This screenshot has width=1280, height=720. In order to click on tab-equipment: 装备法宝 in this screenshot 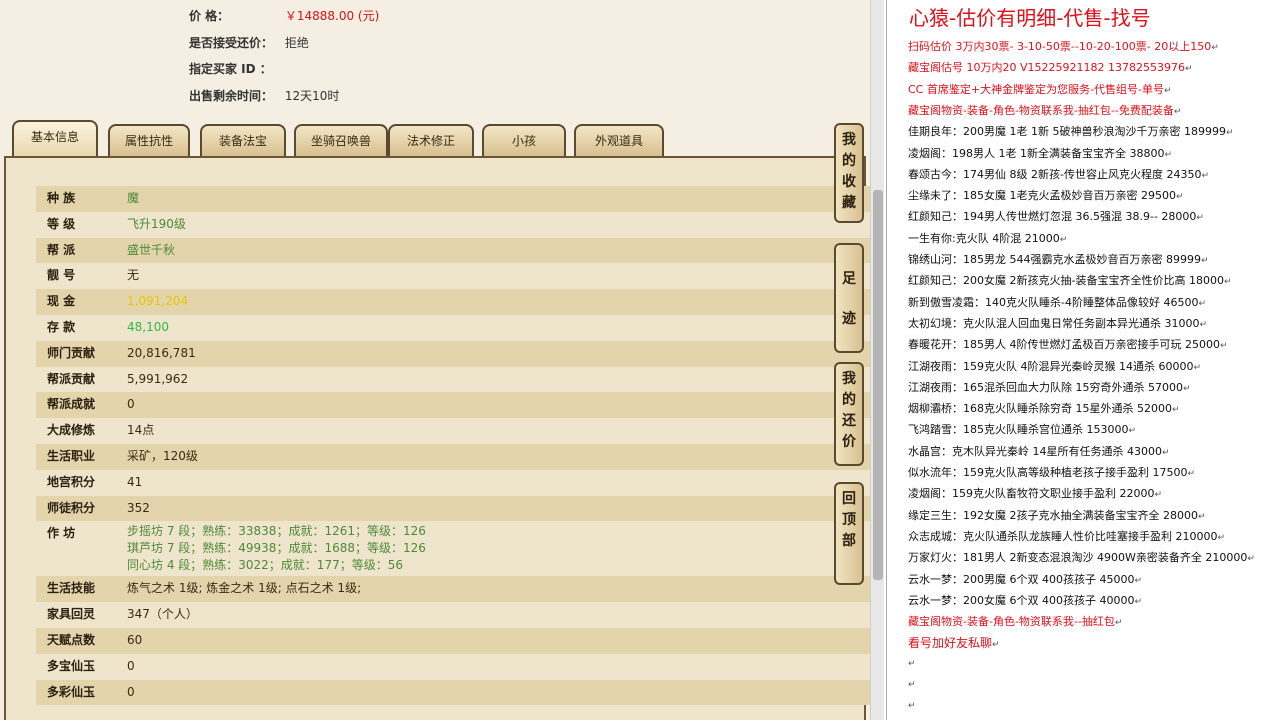, I will do `click(243, 140)`.